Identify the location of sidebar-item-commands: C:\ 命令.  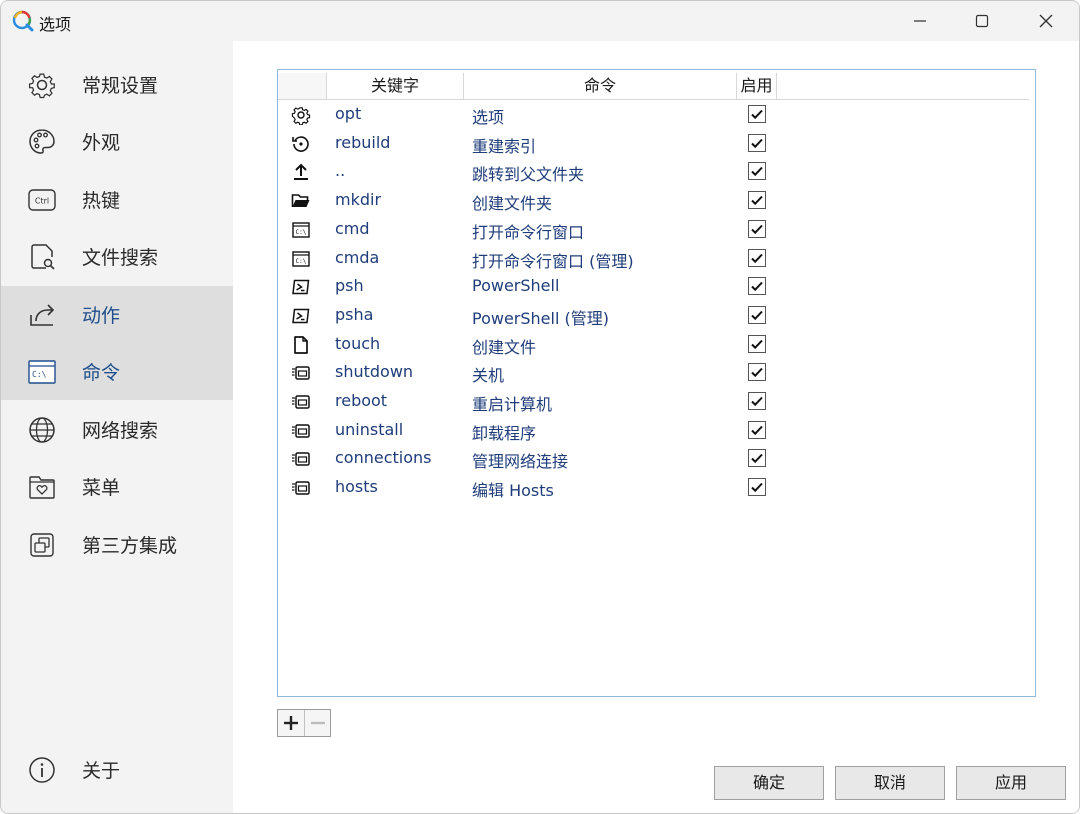
(117, 371).